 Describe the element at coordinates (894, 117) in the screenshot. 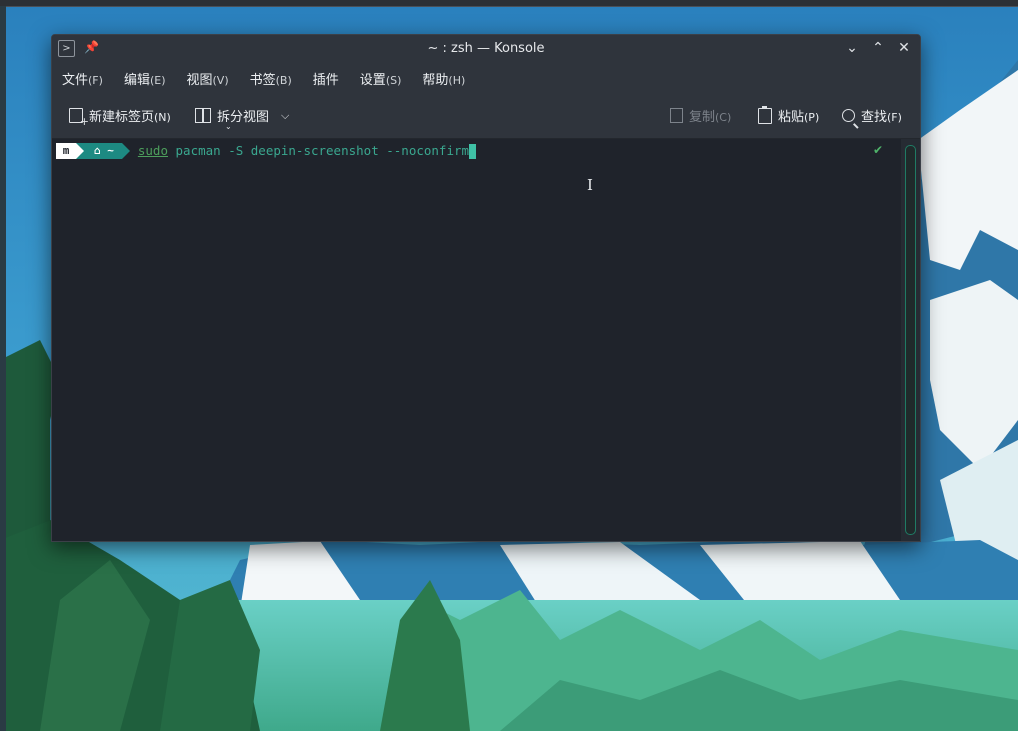

I see `find-accel: (F)` at that location.